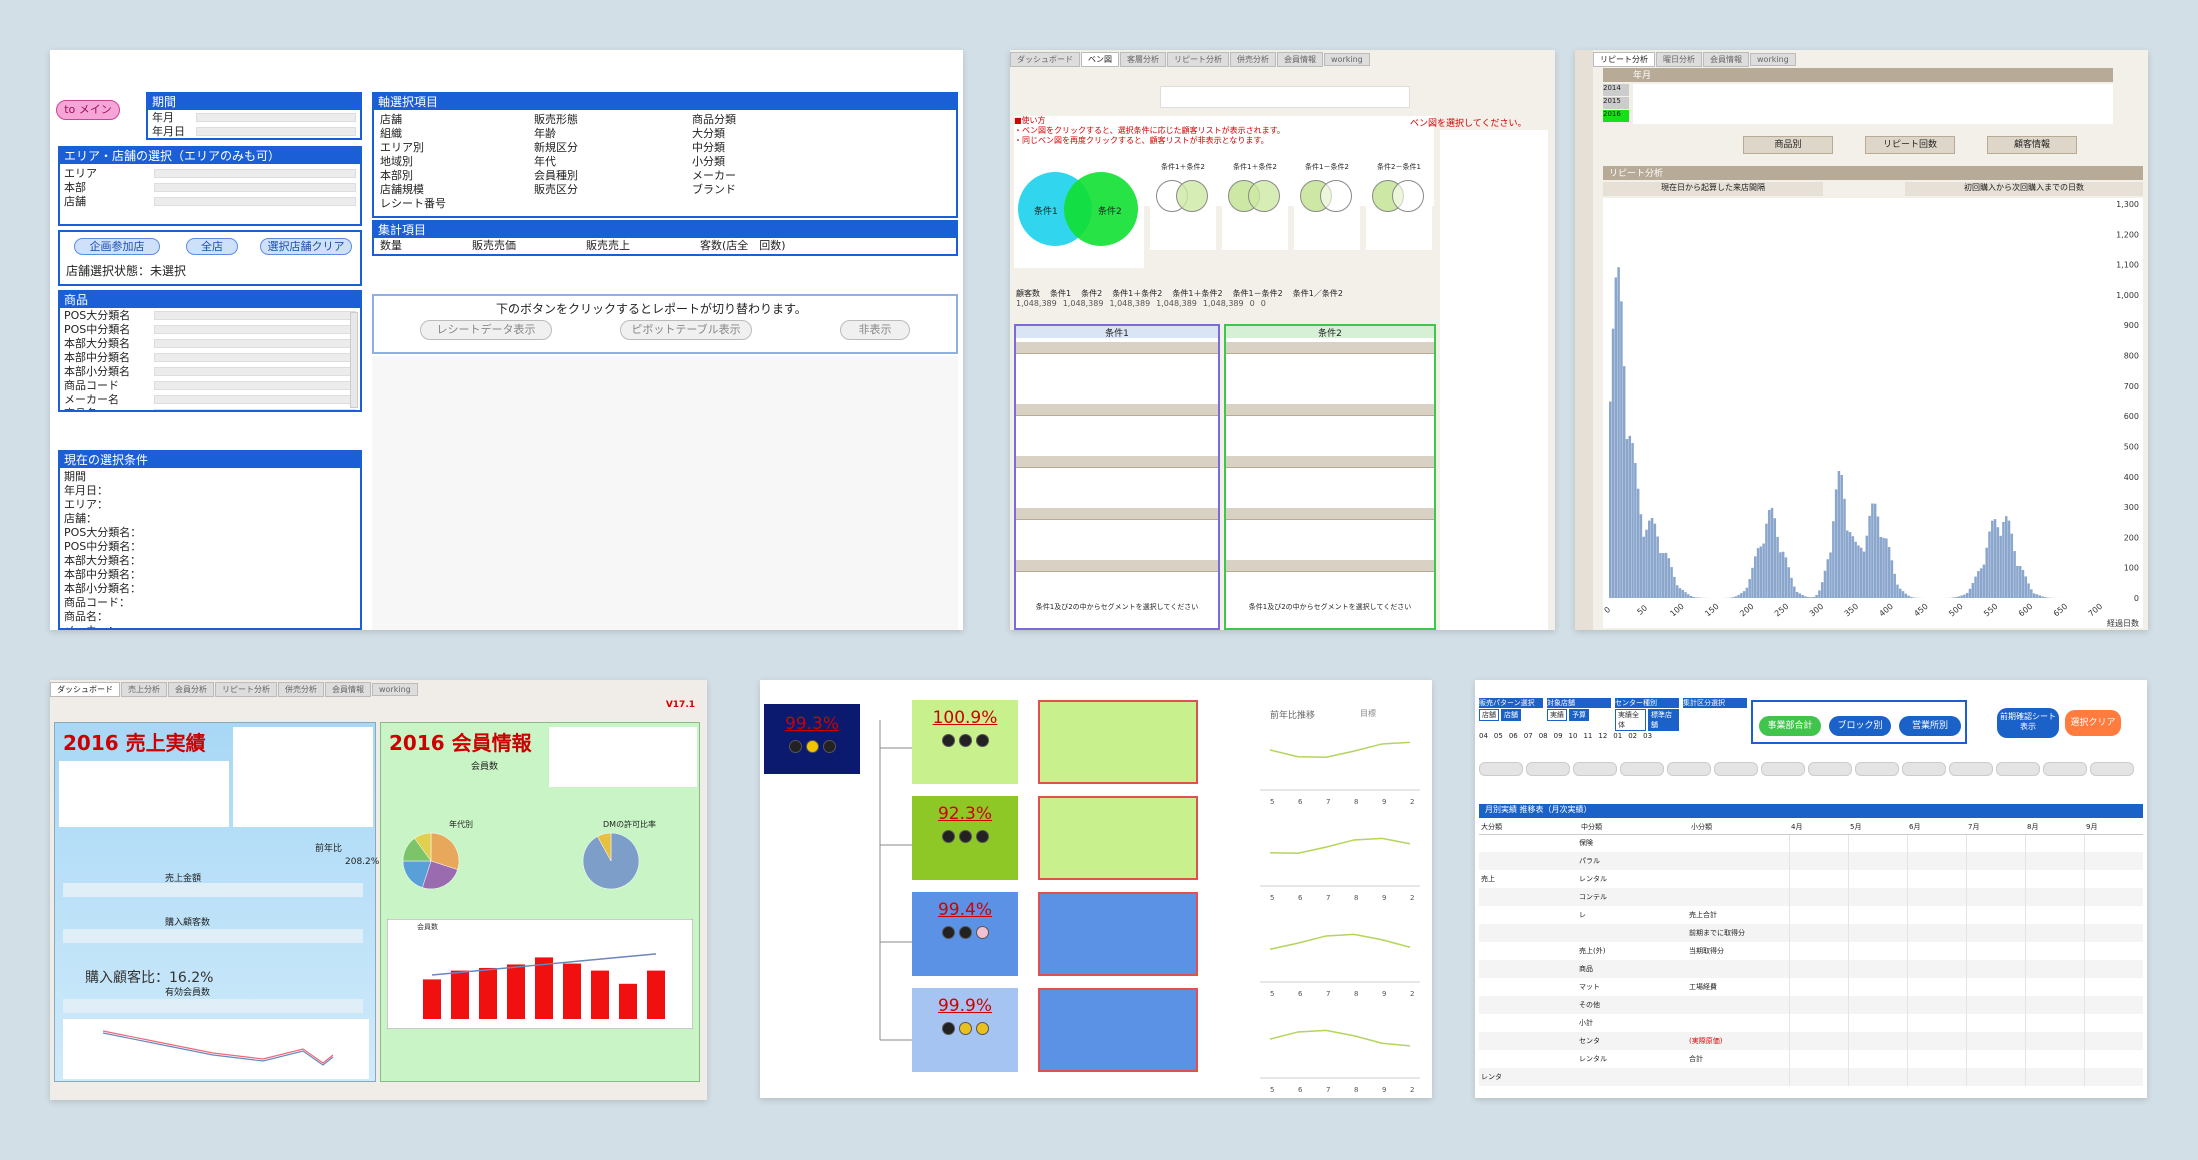 This screenshot has width=2198, height=1160. I want to click on month-option: 07, so click(1528, 736).